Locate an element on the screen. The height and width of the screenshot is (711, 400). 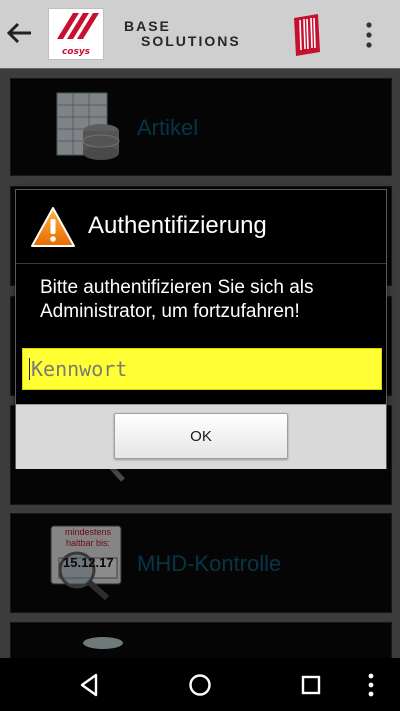
cosys-logo: cosys is located at coordinates (76, 34).